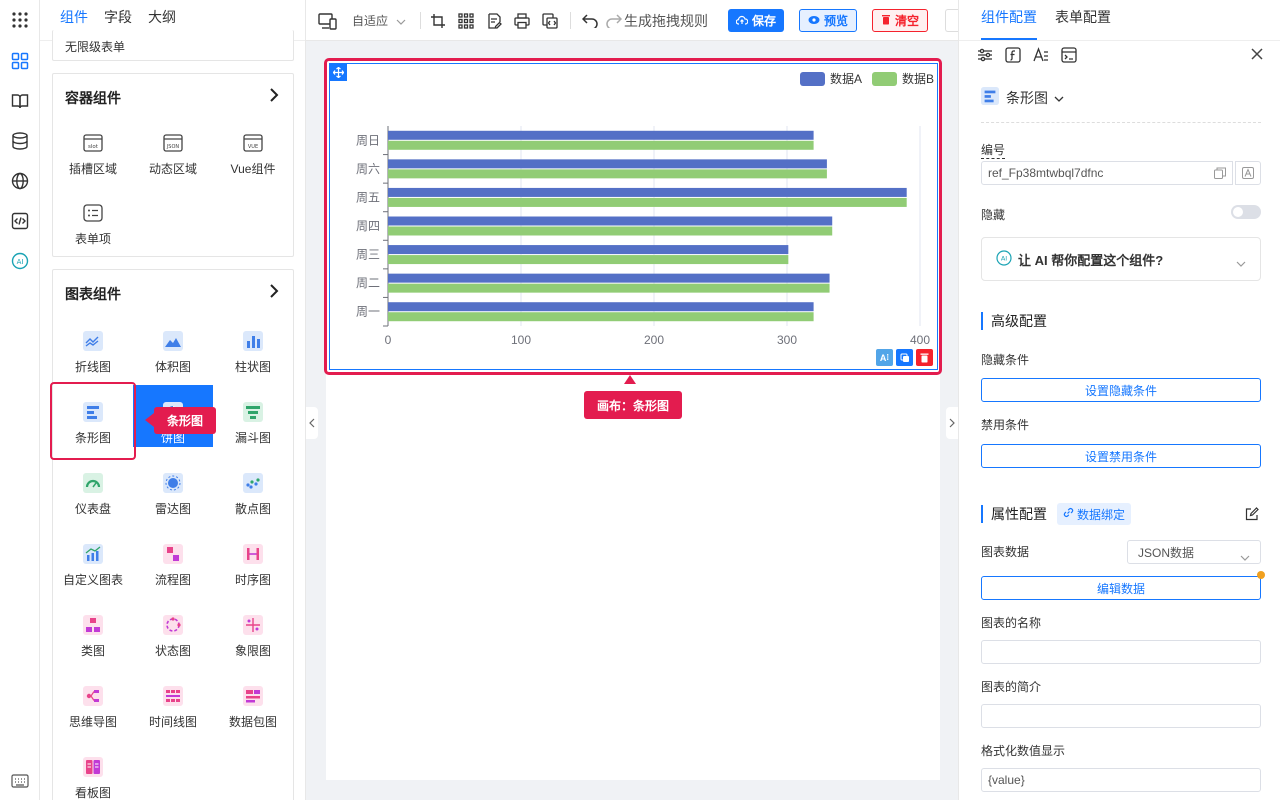 The image size is (1280, 800). What do you see at coordinates (253, 629) in the screenshot?
I see `component-item-quadrant-chart: 象限图` at bounding box center [253, 629].